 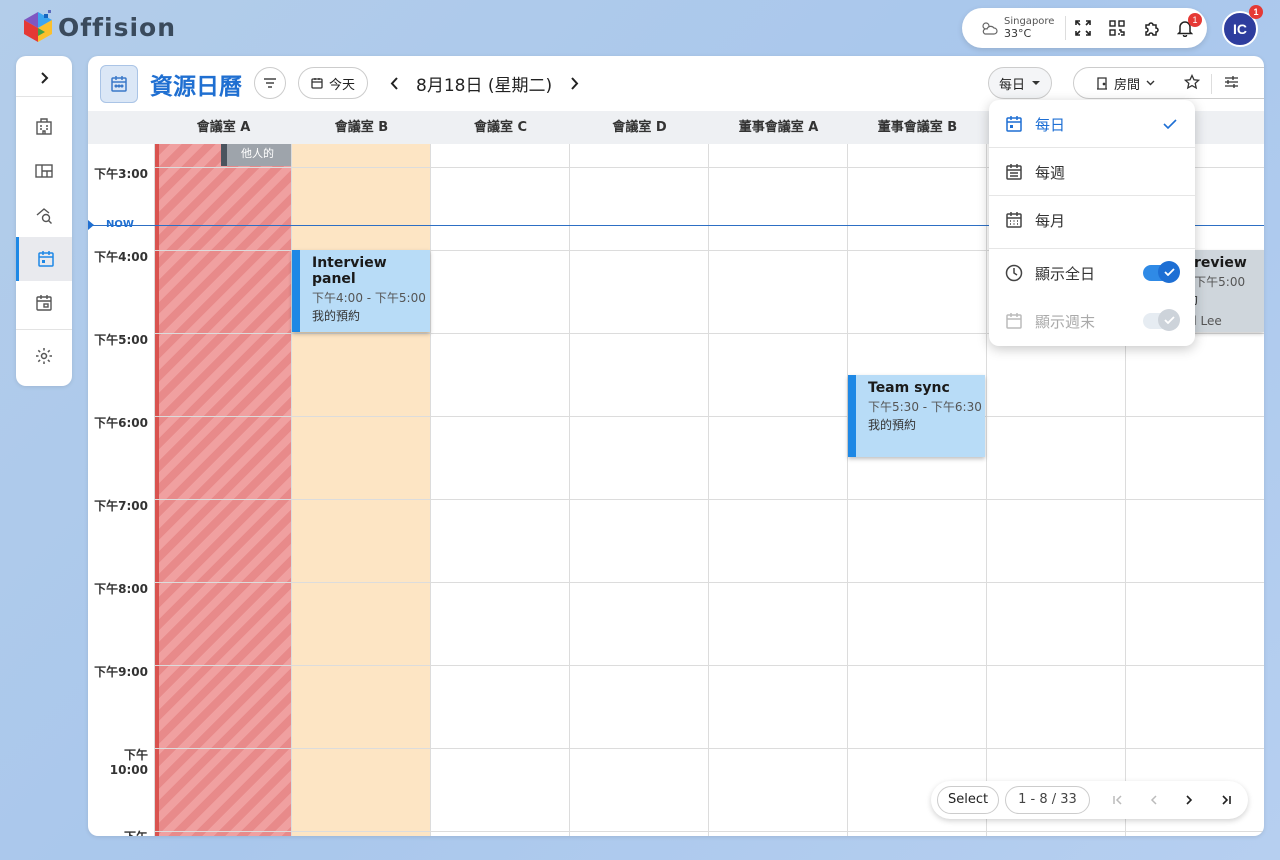 I want to click on weather-temp: 33°C, so click(x=1018, y=33).